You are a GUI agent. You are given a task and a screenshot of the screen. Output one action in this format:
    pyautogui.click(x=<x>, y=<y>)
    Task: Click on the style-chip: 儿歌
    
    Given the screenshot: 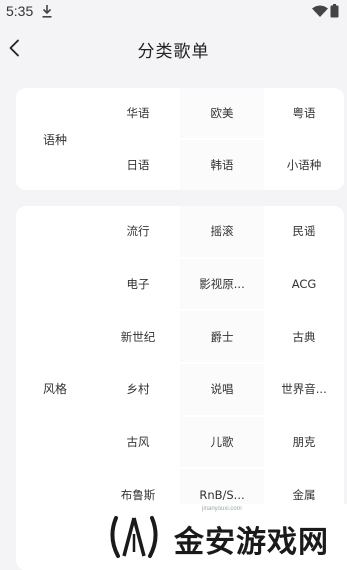 What is the action you would take?
    pyautogui.click(x=222, y=442)
    